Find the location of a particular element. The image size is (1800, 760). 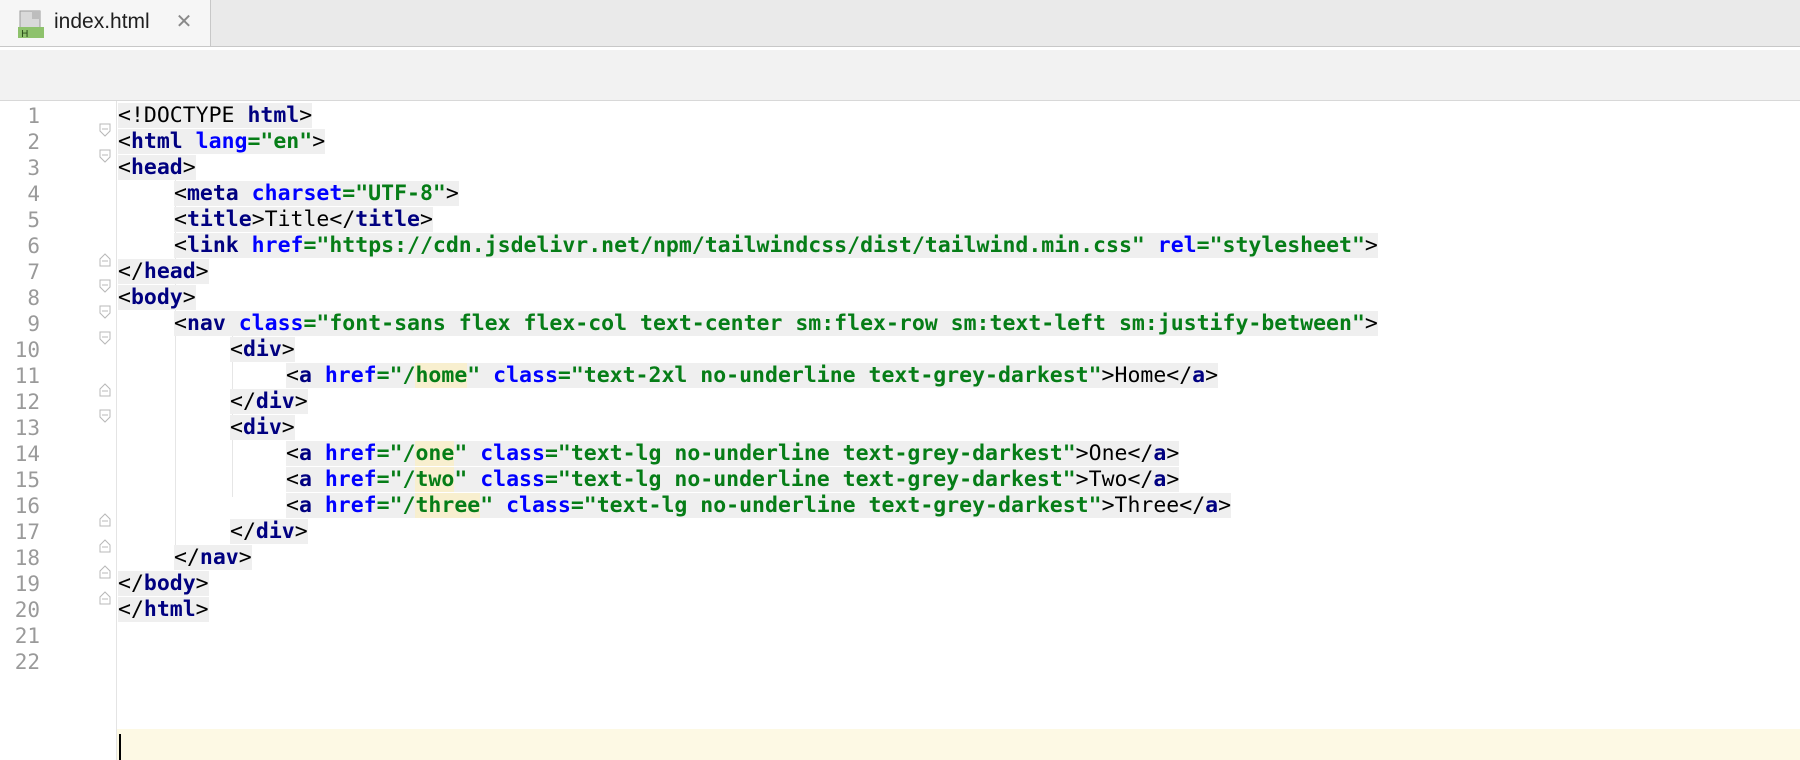

current-line-highlight is located at coordinates (958, 744).